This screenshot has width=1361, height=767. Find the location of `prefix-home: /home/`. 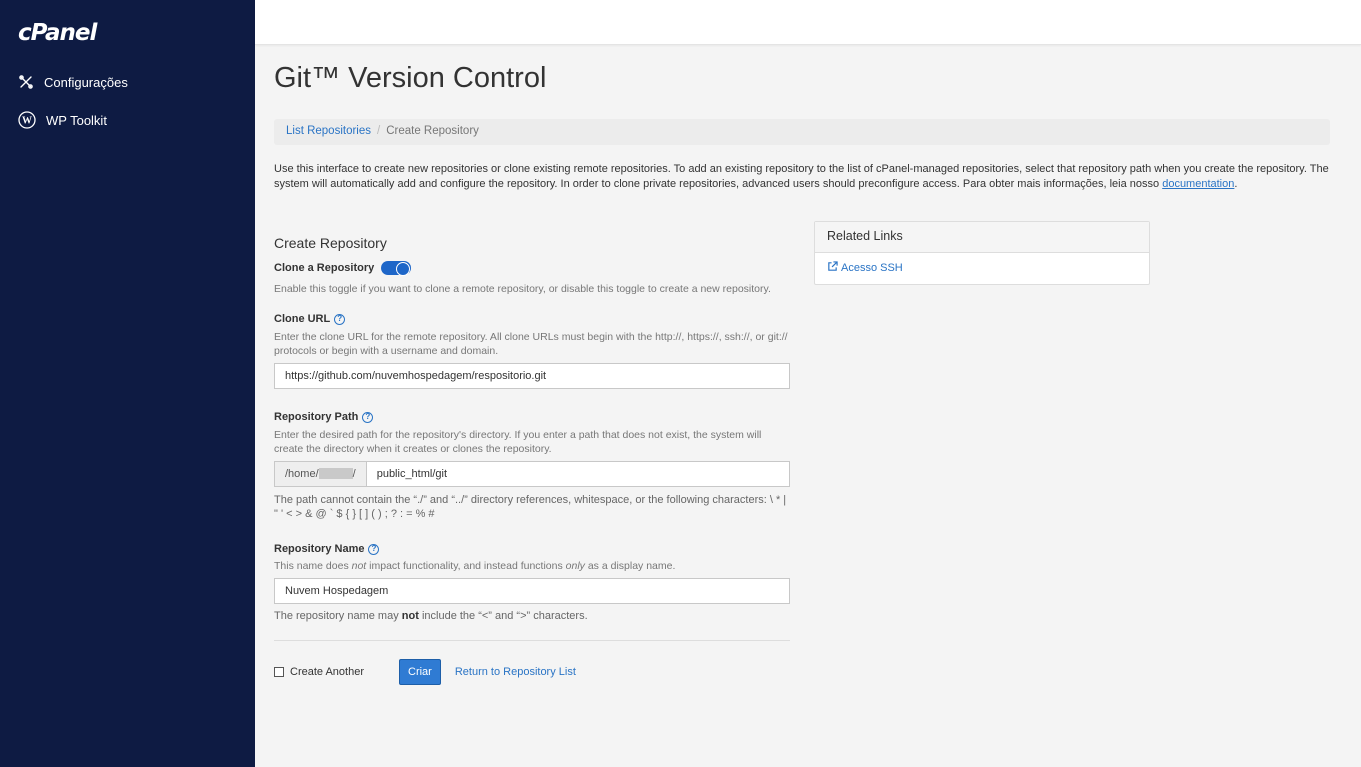

prefix-home: /home/ is located at coordinates (302, 474).